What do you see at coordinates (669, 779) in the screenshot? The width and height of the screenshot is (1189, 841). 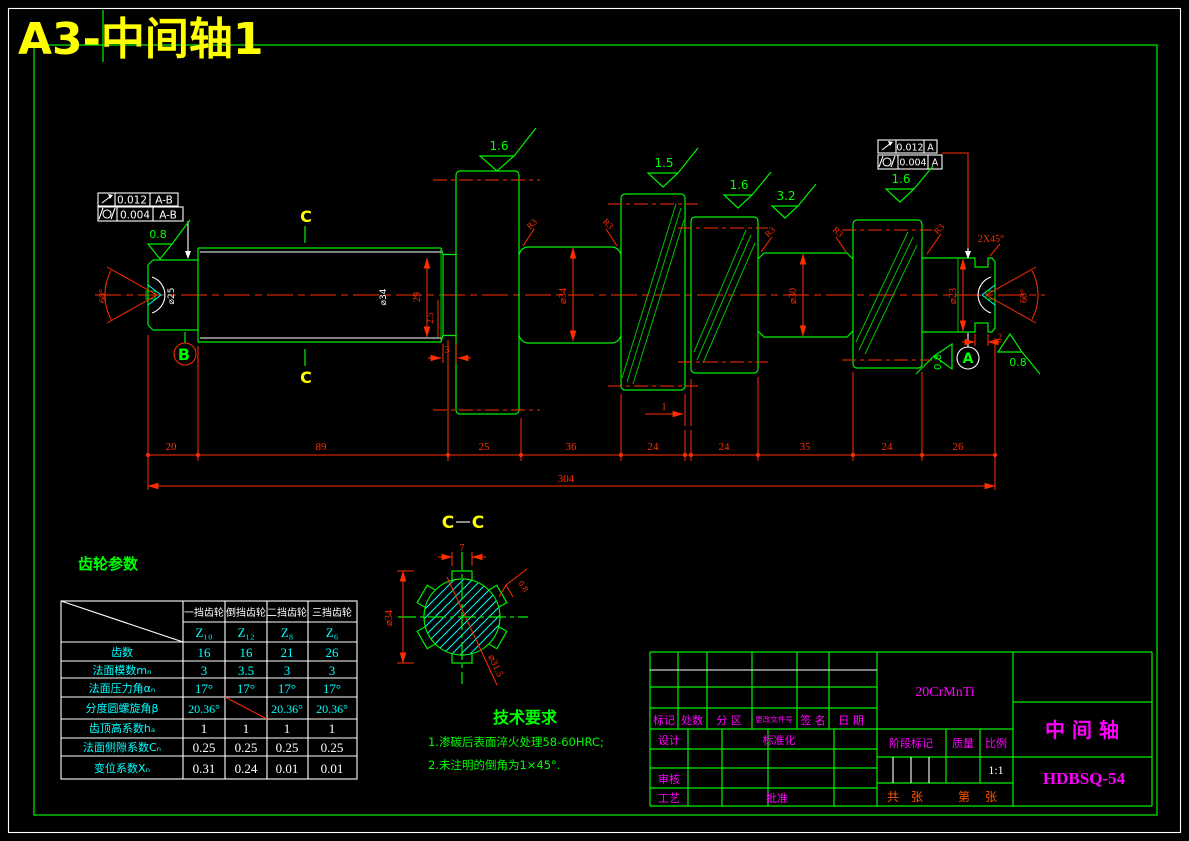 I see `tb-label-shenhe: 审核` at bounding box center [669, 779].